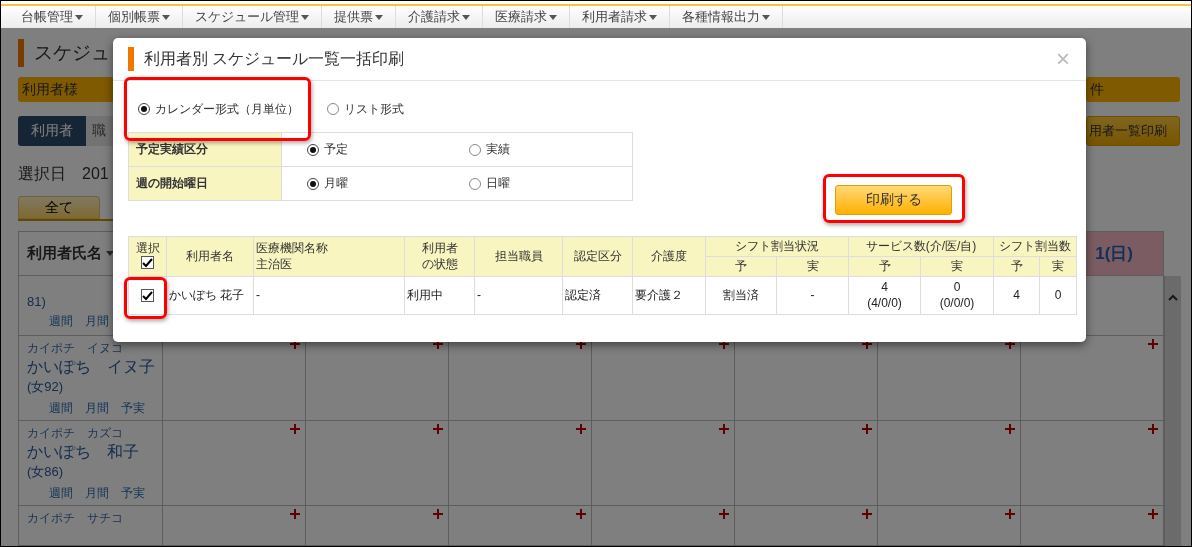 The image size is (1192, 547). Describe the element at coordinates (75, 348) in the screenshot. I see `kana-name: カイポチ イヌコ` at that location.